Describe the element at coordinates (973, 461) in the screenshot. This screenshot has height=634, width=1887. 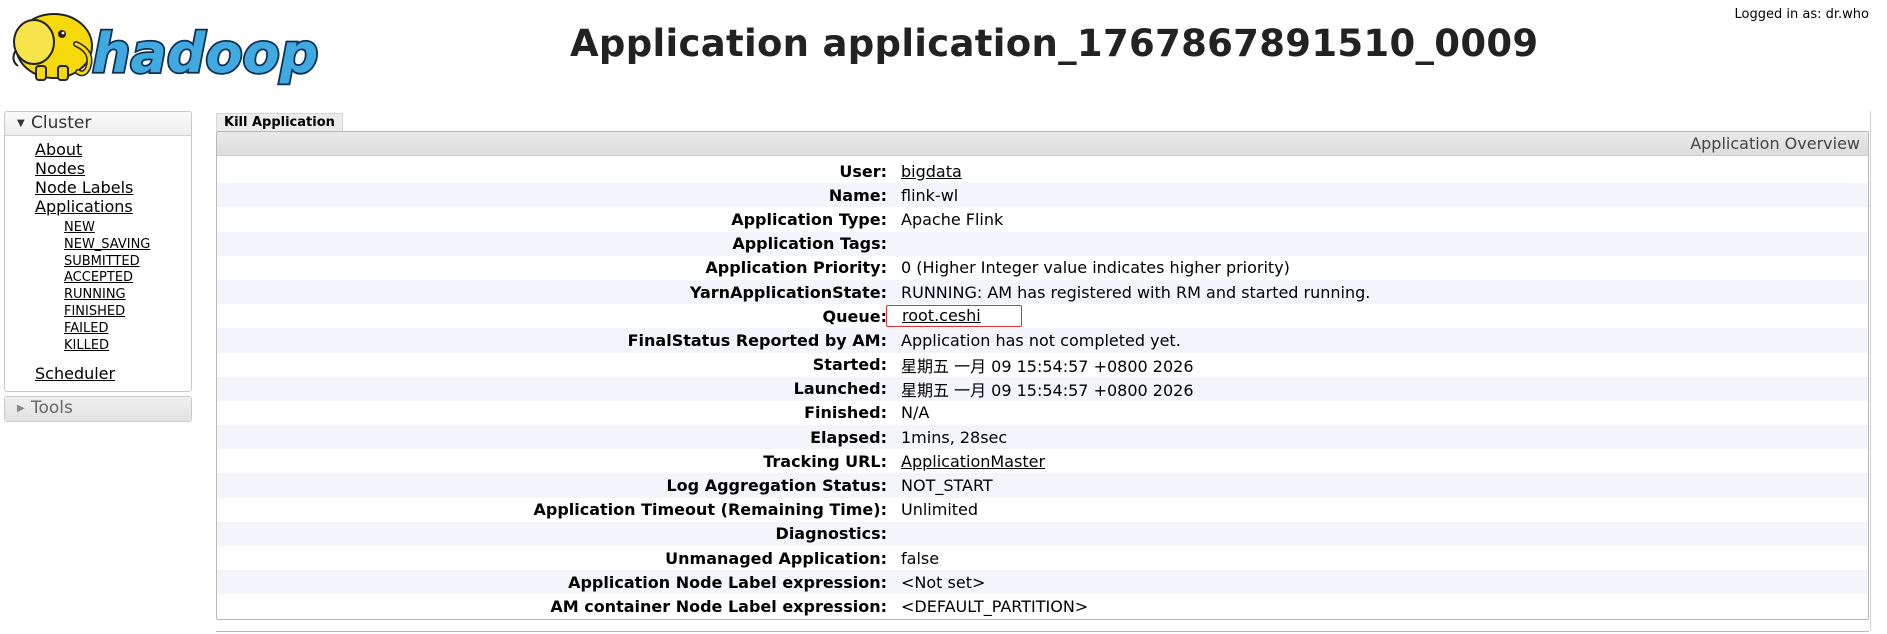
I see `row-value-link: ApplicationMaster` at that location.